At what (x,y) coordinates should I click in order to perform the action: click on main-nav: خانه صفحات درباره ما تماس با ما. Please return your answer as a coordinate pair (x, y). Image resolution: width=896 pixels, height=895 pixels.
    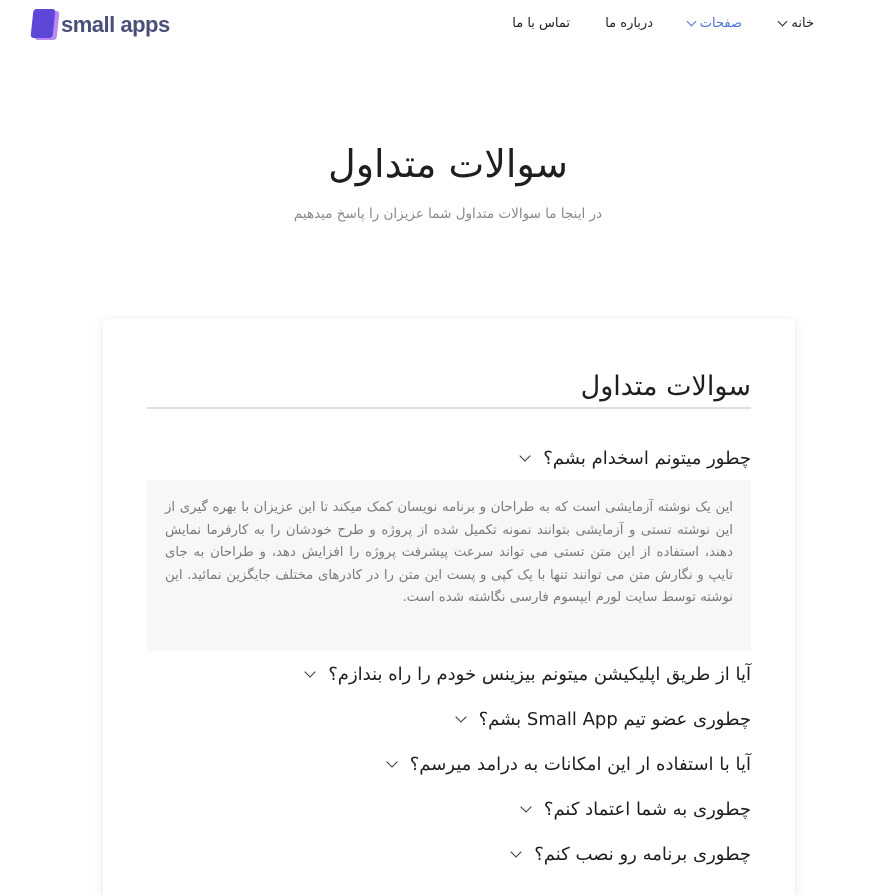
    Looking at the image, I should click on (448, 26).